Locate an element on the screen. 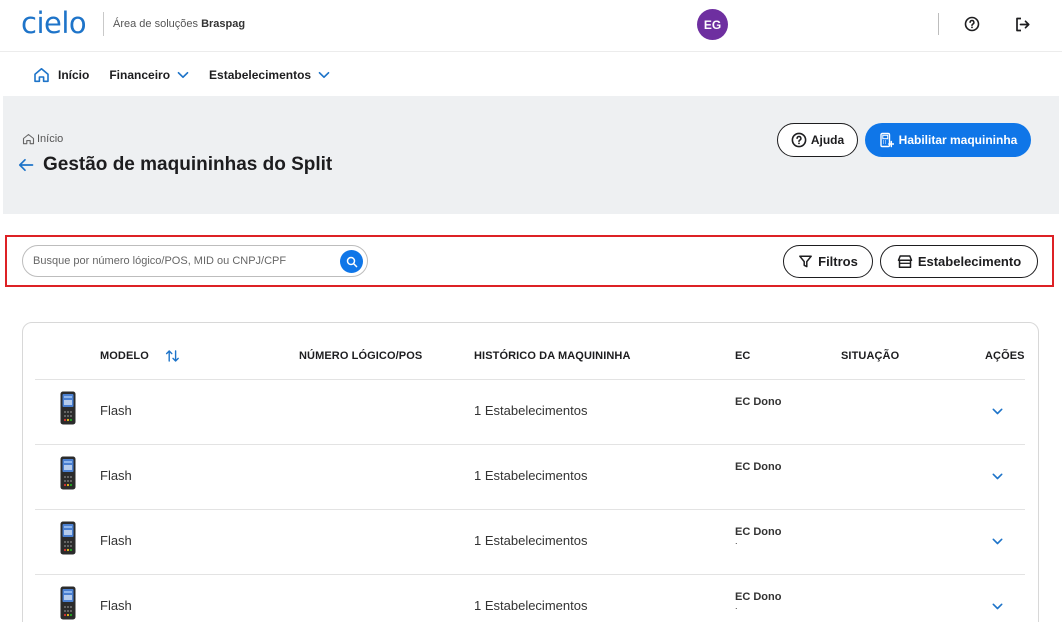 The image size is (1062, 622). header-subtitle: Área de soluções Braspag is located at coordinates (179, 24).